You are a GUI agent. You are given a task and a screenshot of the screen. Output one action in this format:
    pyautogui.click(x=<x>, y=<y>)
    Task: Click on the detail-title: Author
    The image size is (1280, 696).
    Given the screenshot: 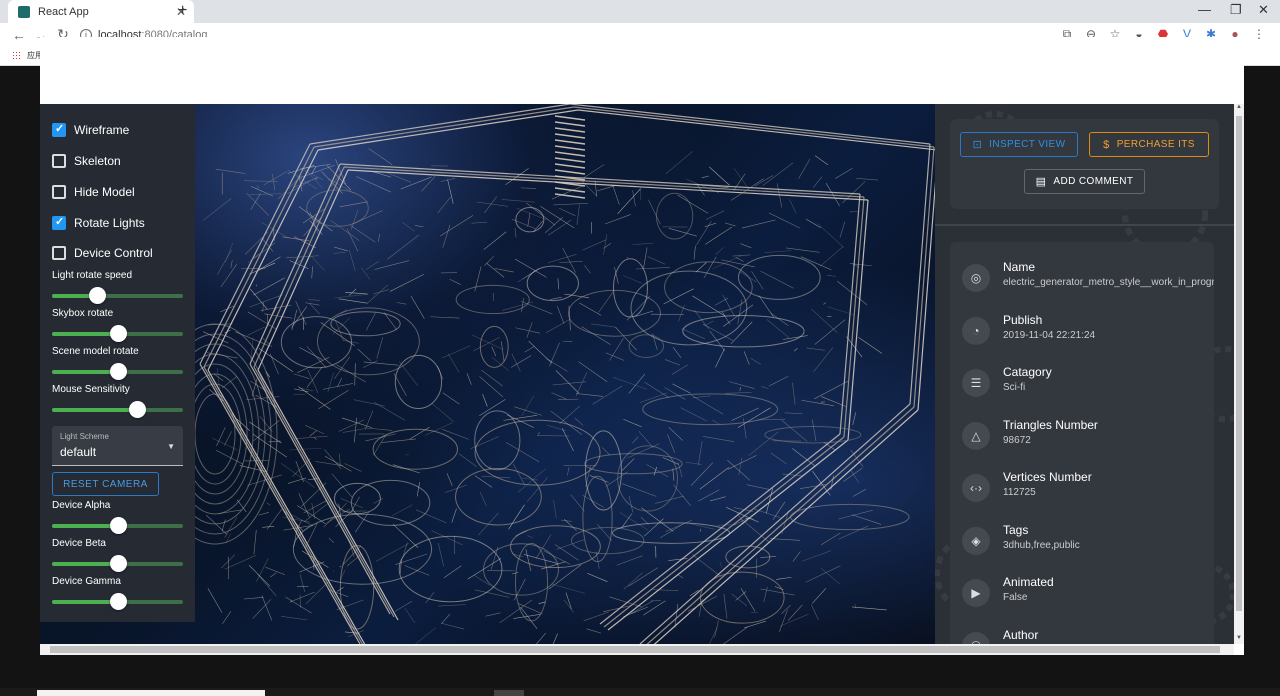 What is the action you would take?
    pyautogui.click(x=1021, y=634)
    